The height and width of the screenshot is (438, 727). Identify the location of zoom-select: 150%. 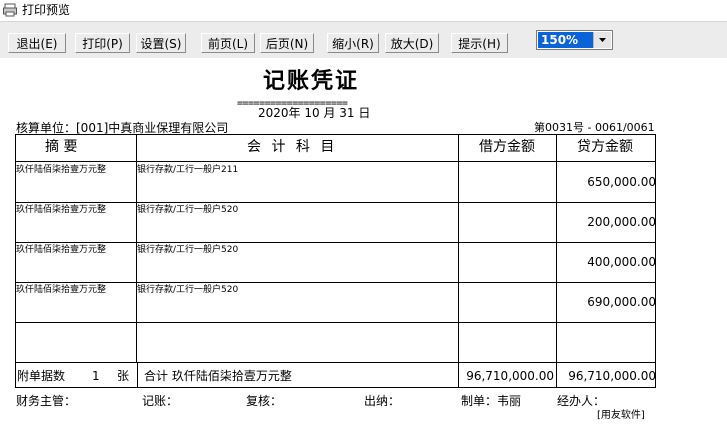
(574, 40).